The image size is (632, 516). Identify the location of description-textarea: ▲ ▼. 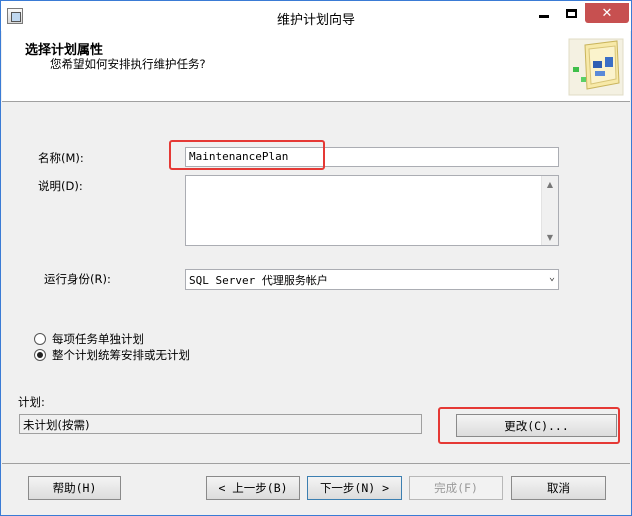
(372, 210).